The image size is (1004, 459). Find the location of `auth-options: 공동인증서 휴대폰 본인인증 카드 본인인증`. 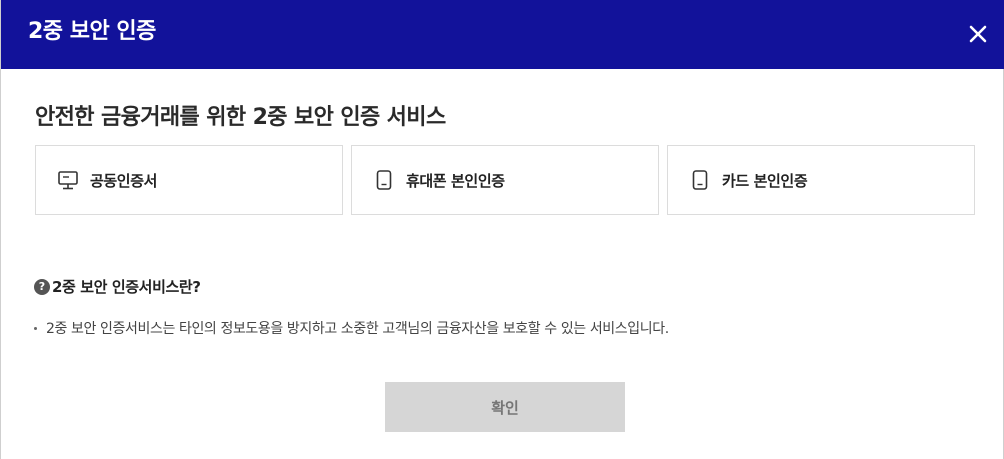

auth-options: 공동인증서 휴대폰 본인인증 카드 본인인증 is located at coordinates (505, 180).